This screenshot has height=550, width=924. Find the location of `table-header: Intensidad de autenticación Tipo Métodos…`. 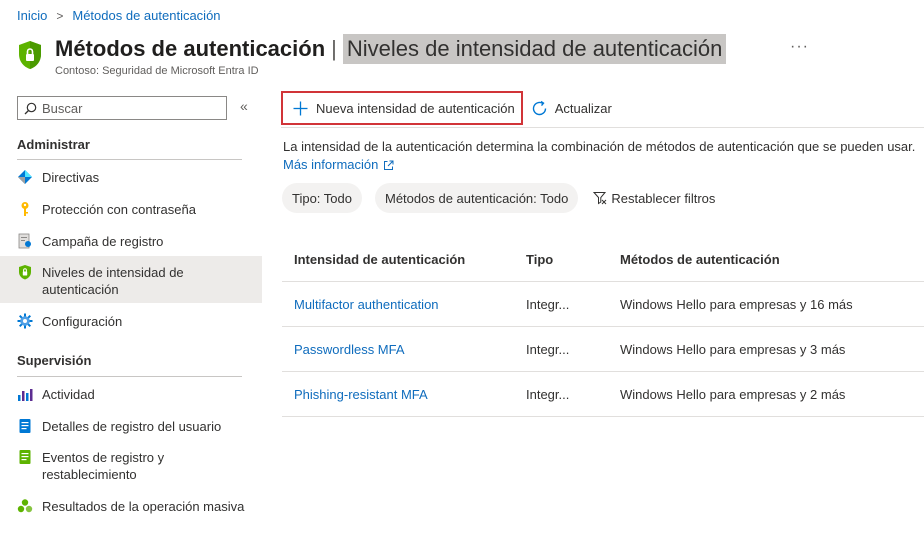

table-header: Intensidad de autenticación Tipo Métodos… is located at coordinates (603, 259).